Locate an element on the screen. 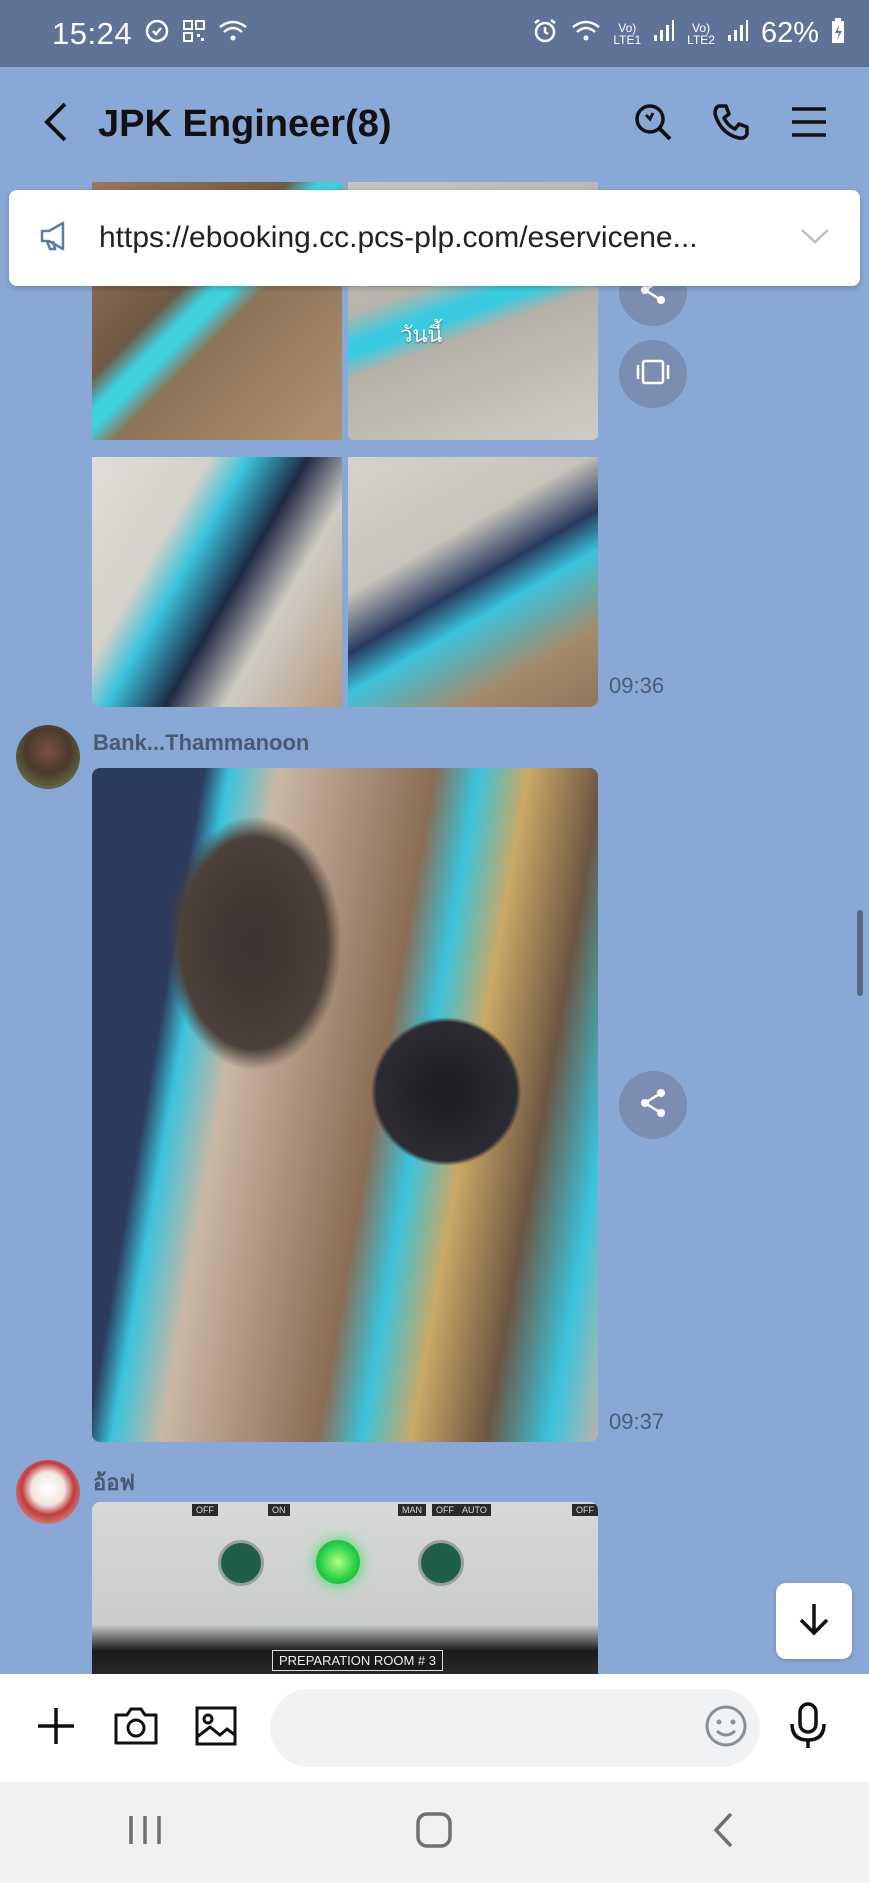  input-bar is located at coordinates (434, 1728).